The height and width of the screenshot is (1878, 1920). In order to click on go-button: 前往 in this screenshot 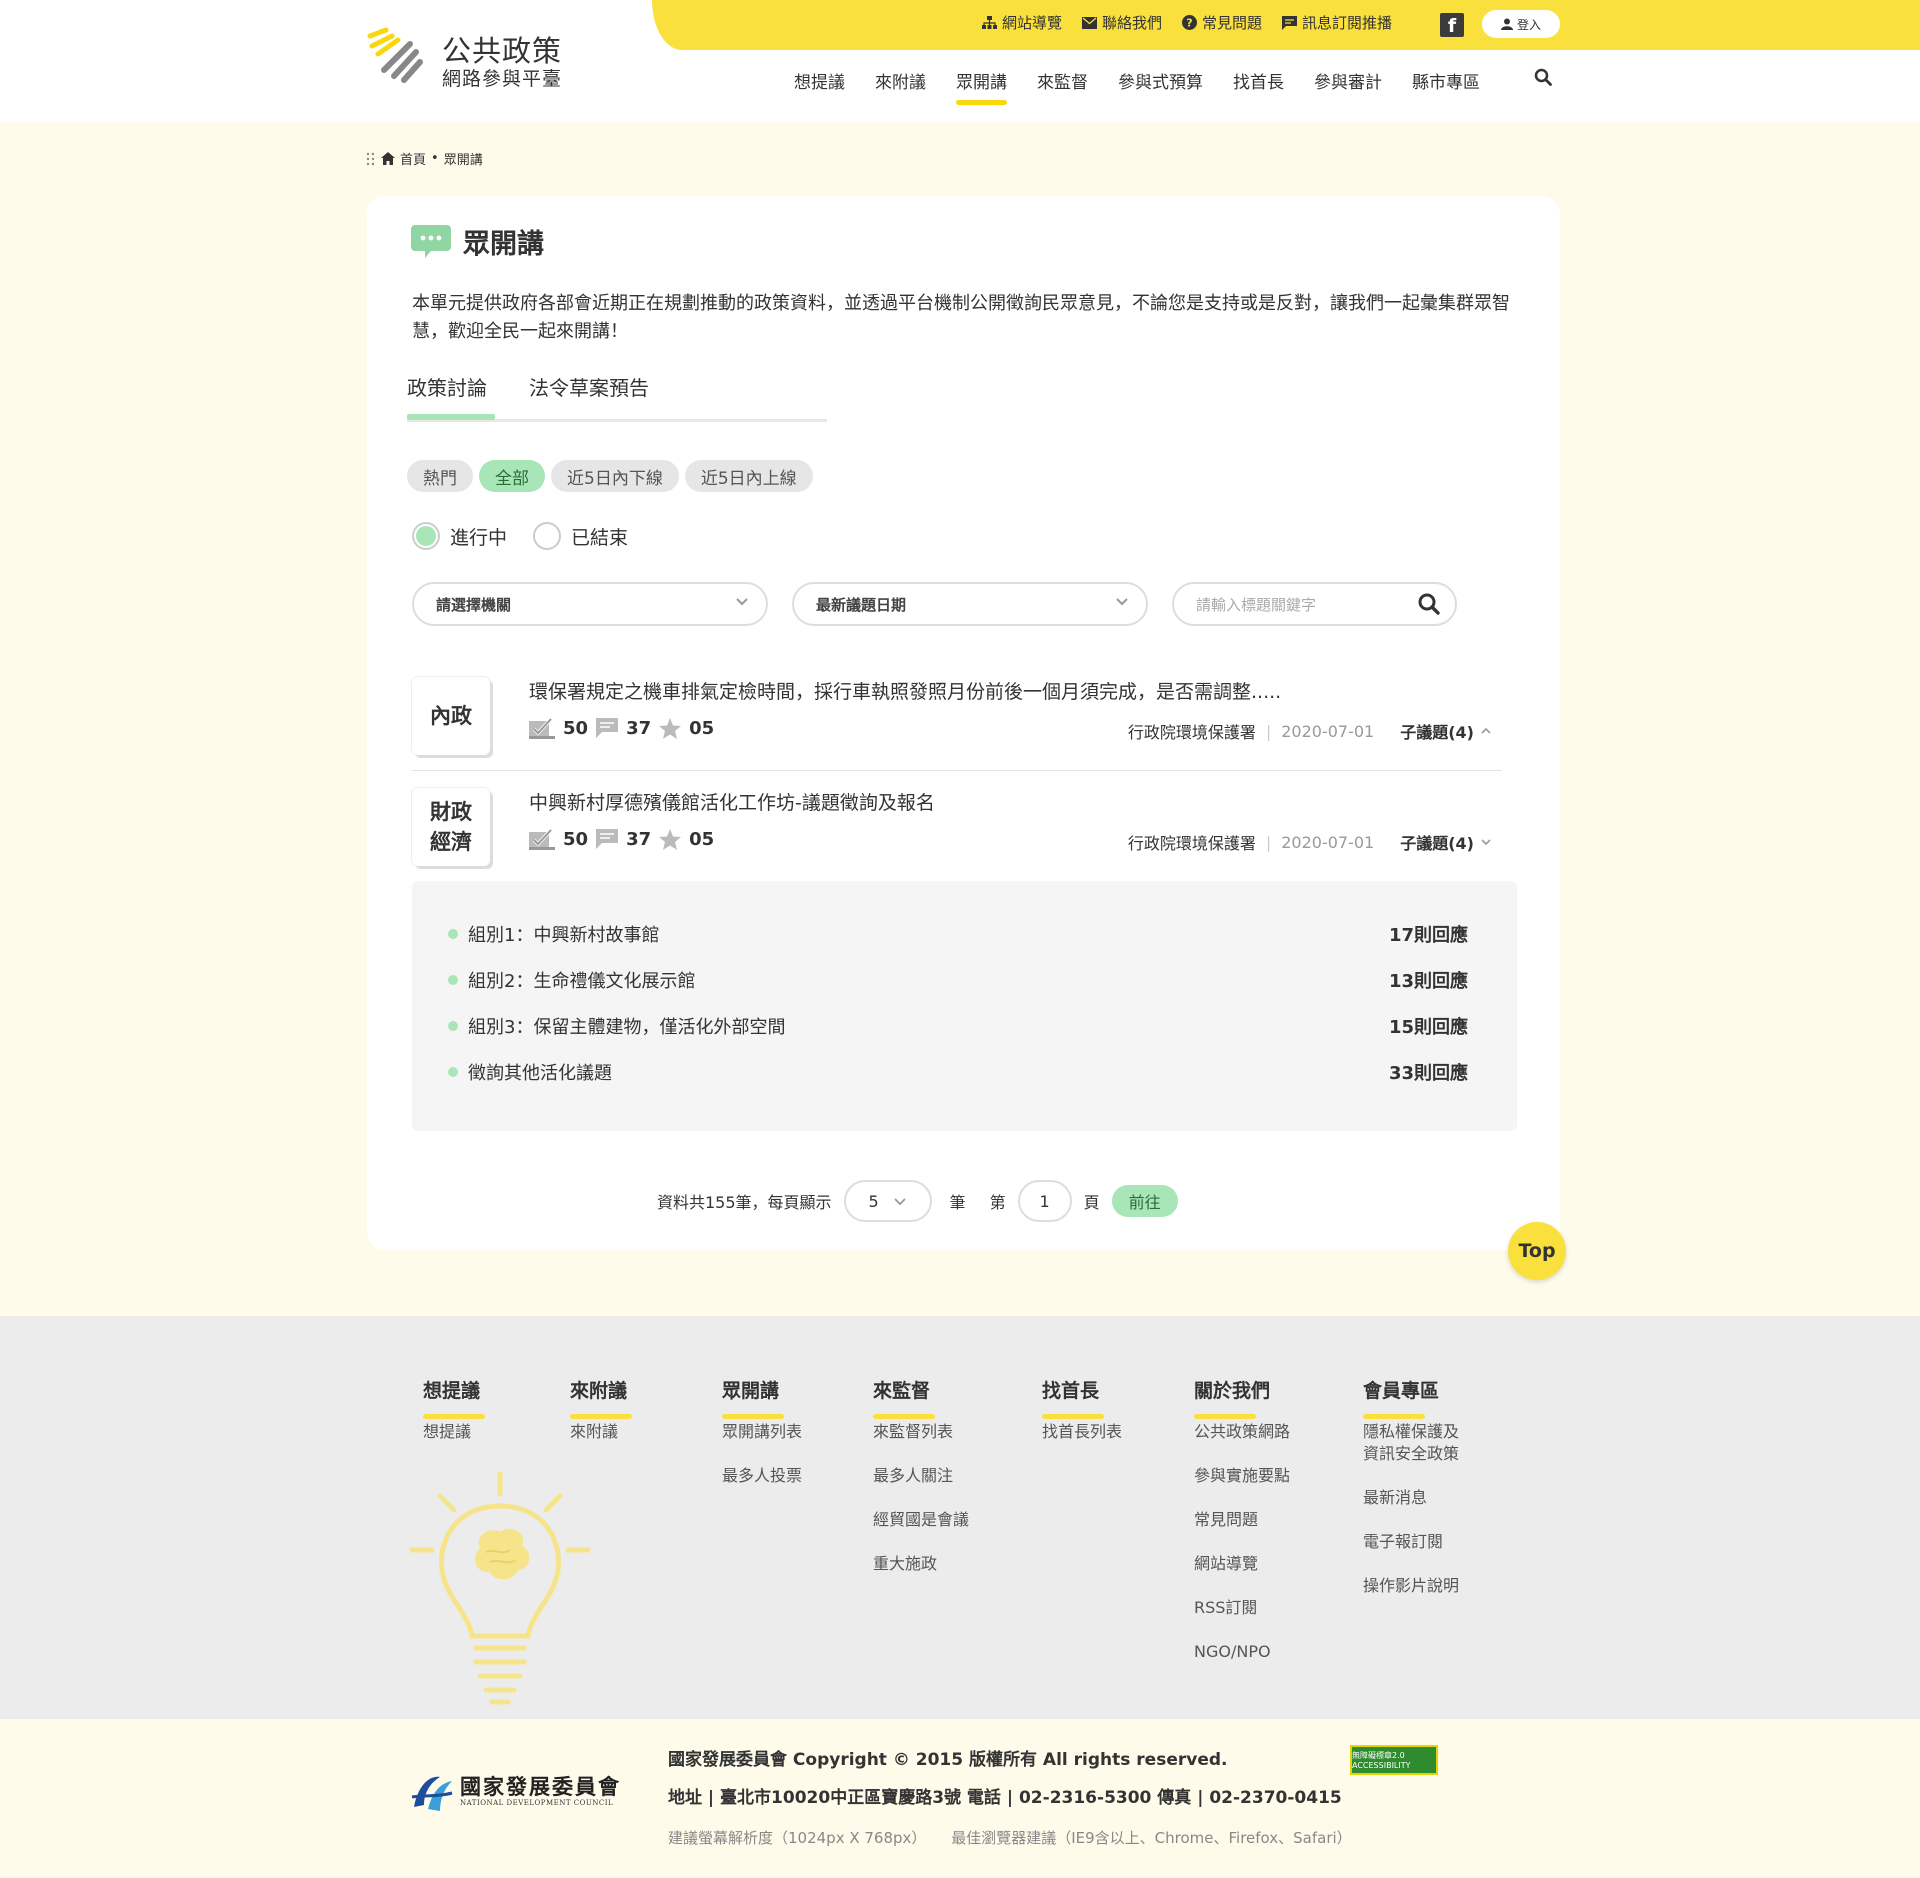, I will do `click(1144, 1201)`.